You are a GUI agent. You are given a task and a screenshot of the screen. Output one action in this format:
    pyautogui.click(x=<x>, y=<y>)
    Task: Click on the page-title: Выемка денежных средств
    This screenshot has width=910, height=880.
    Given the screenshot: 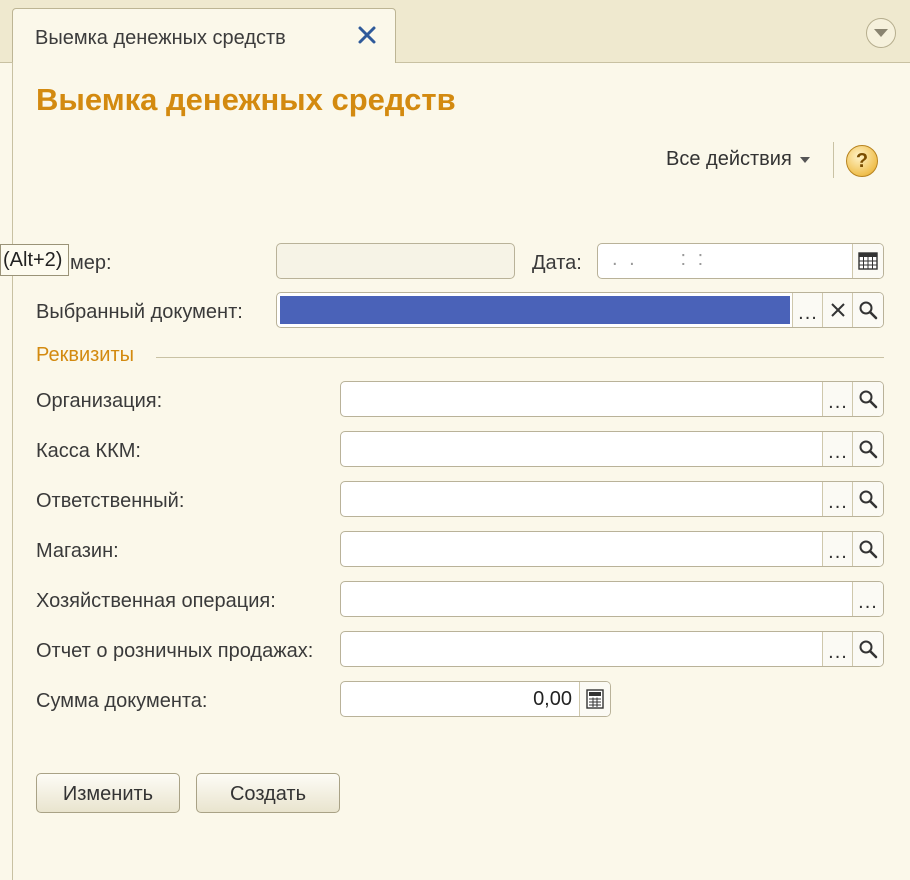 What is the action you would take?
    pyautogui.click(x=246, y=99)
    